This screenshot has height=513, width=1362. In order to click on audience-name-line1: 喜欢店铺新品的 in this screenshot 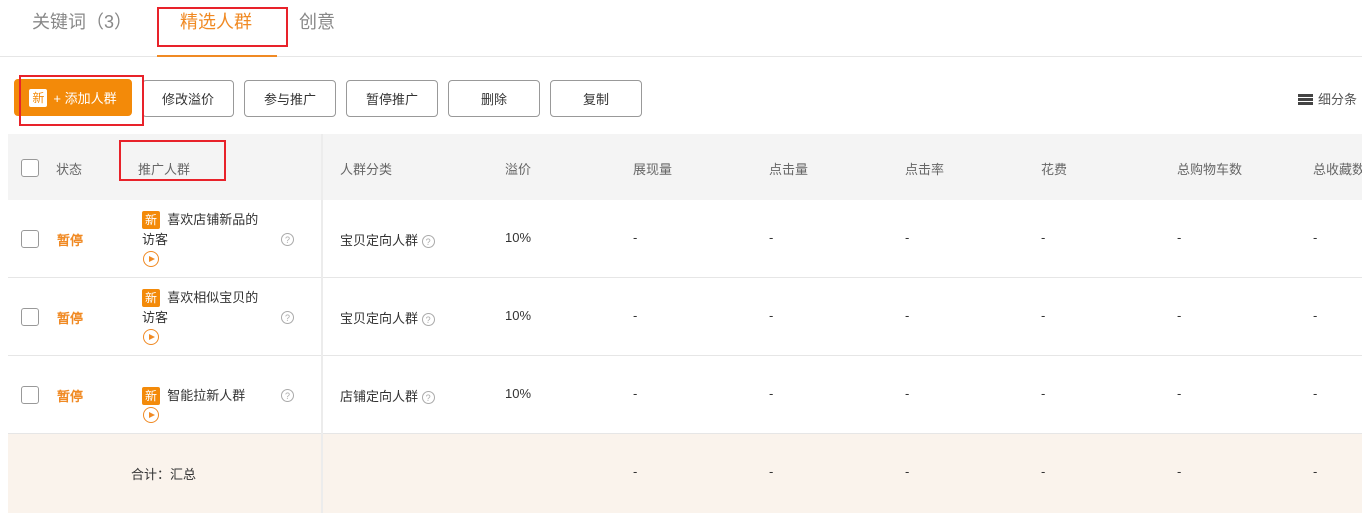, I will do `click(213, 219)`.